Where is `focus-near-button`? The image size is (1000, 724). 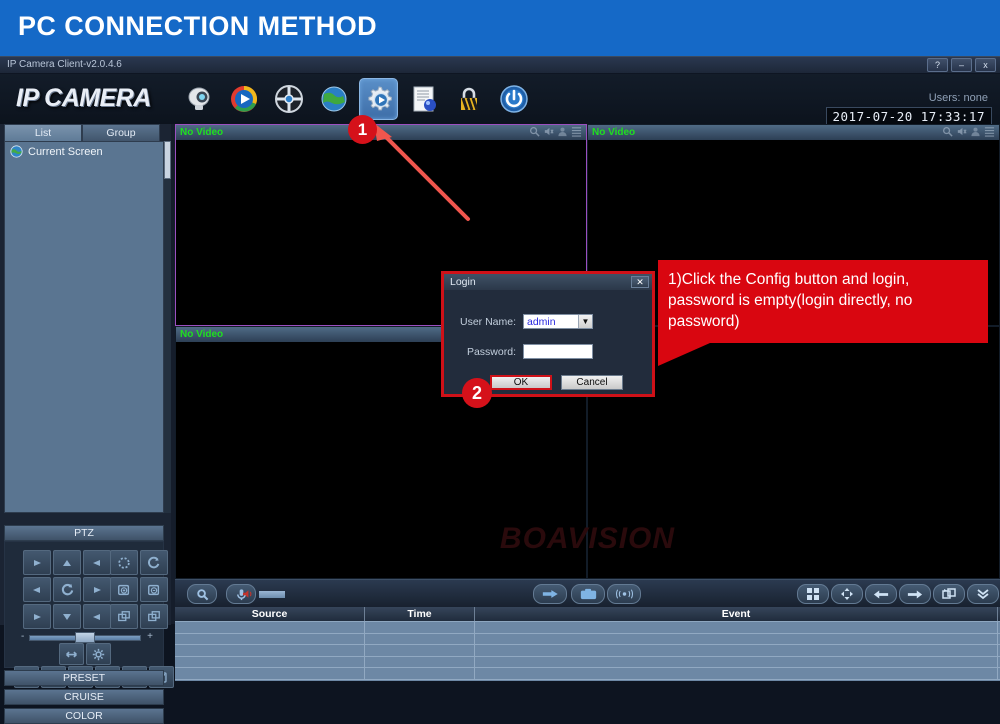 focus-near-button is located at coordinates (124, 589).